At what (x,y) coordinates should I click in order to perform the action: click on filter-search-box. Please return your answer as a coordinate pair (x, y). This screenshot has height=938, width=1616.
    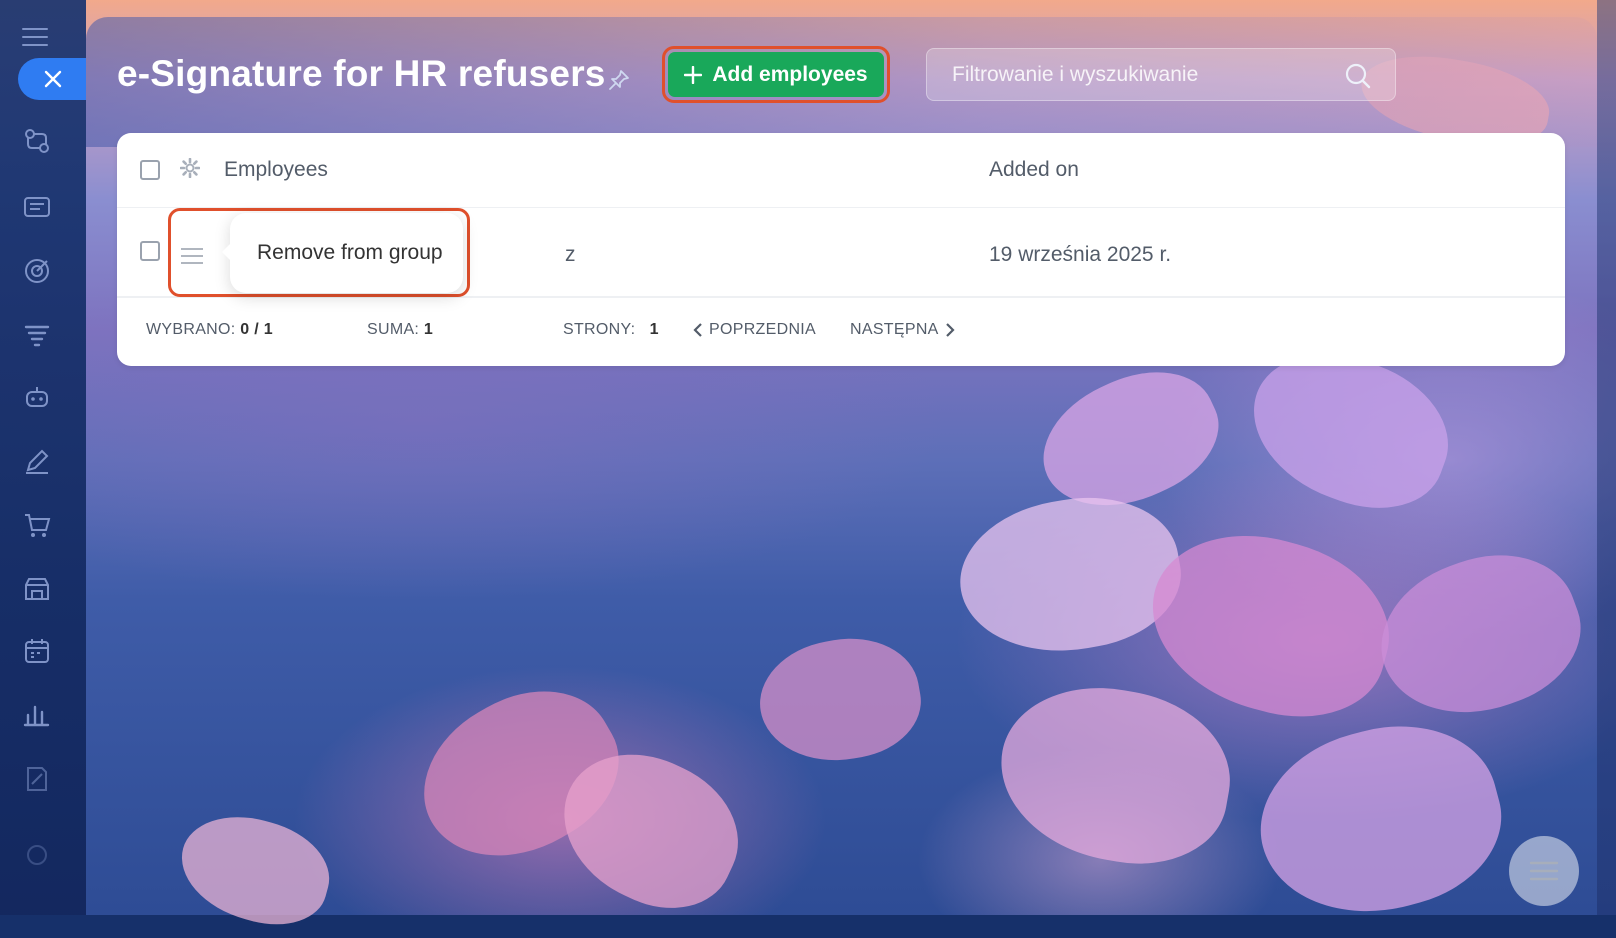
    Looking at the image, I should click on (1161, 74).